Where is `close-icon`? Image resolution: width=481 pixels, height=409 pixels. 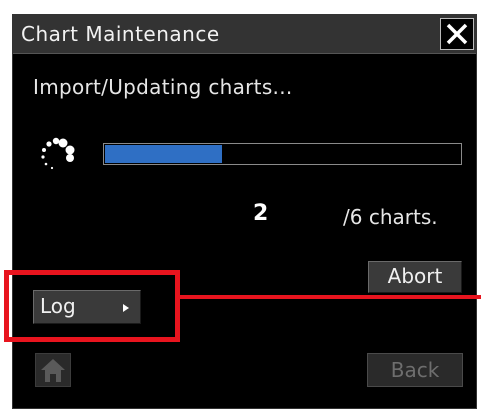 close-icon is located at coordinates (457, 34).